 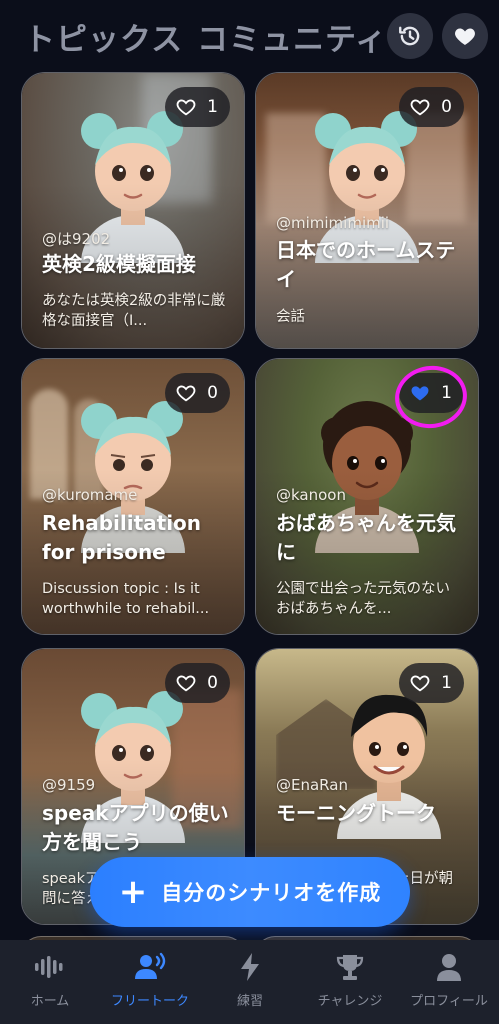 I want to click on history-button, so click(x=410, y=36).